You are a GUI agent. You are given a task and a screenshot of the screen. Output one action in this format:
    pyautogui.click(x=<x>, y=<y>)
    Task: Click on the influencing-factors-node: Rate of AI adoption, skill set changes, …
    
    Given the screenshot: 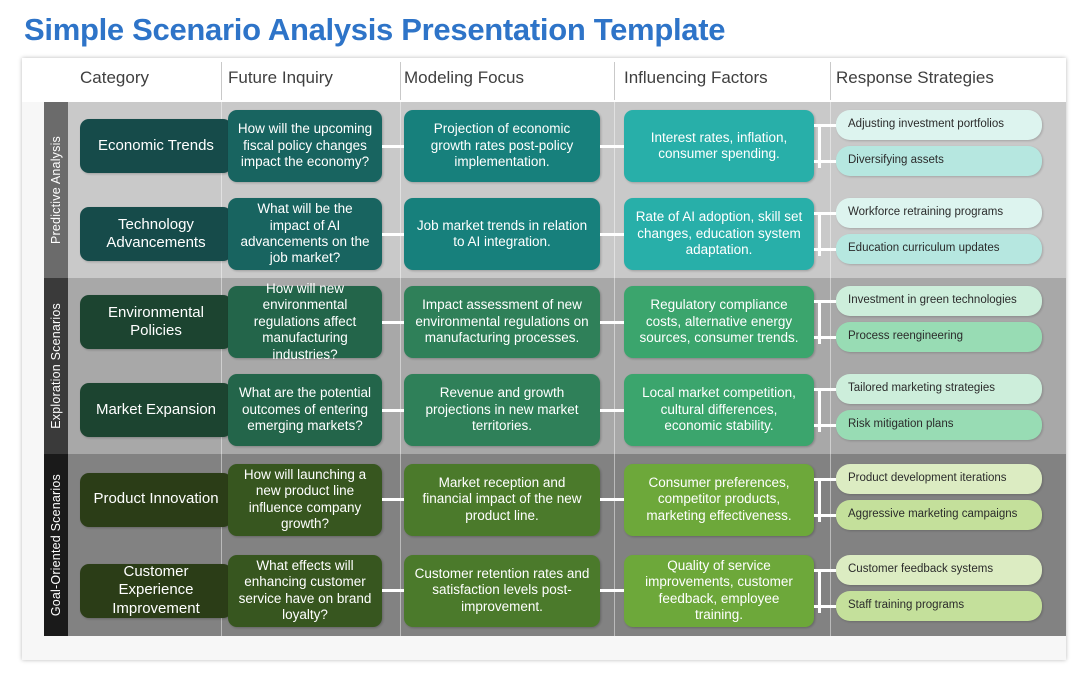 What is the action you would take?
    pyautogui.click(x=719, y=234)
    